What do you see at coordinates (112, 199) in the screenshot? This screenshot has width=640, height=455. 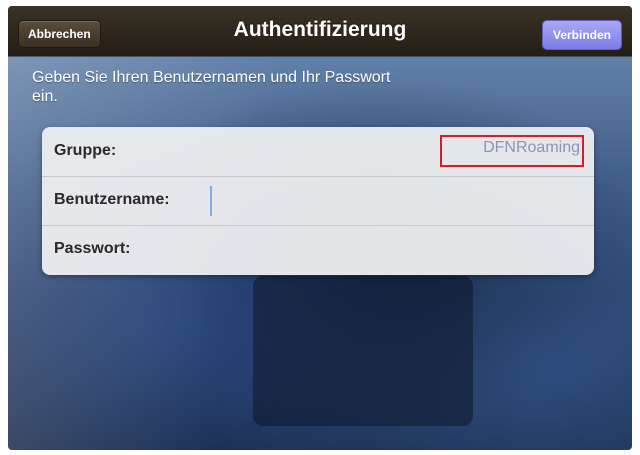 I see `username-label: Benutzername:` at bounding box center [112, 199].